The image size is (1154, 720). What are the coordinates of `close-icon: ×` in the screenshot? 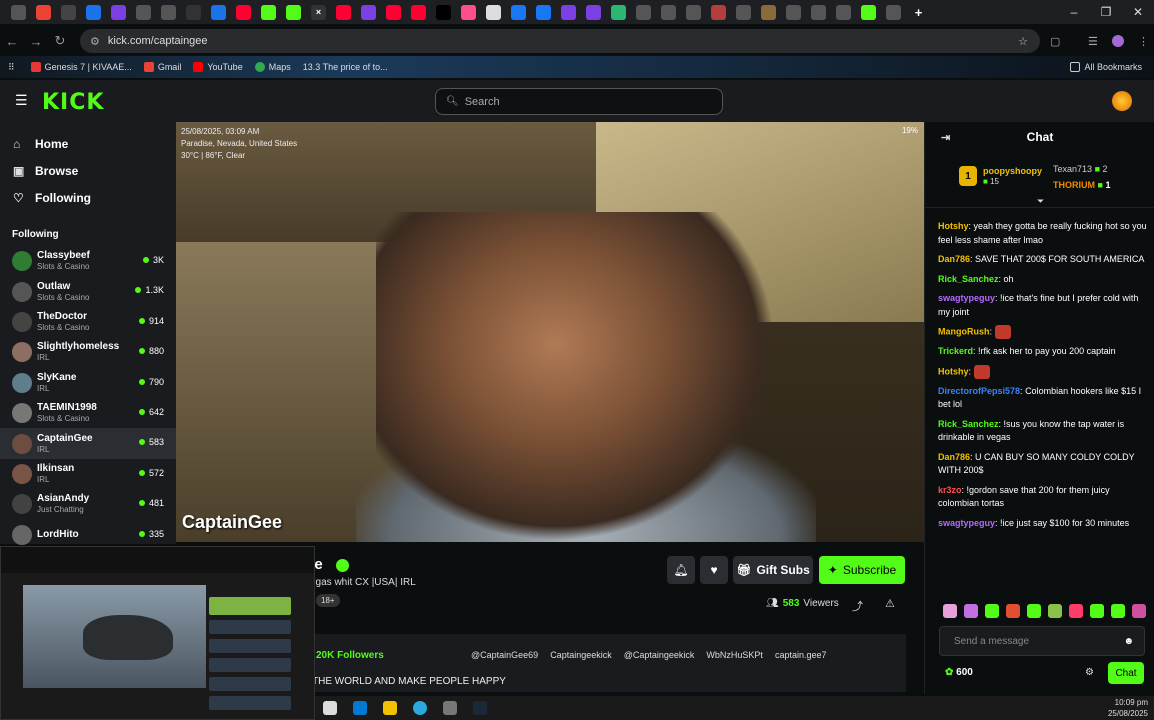 It's located at (318, 12).